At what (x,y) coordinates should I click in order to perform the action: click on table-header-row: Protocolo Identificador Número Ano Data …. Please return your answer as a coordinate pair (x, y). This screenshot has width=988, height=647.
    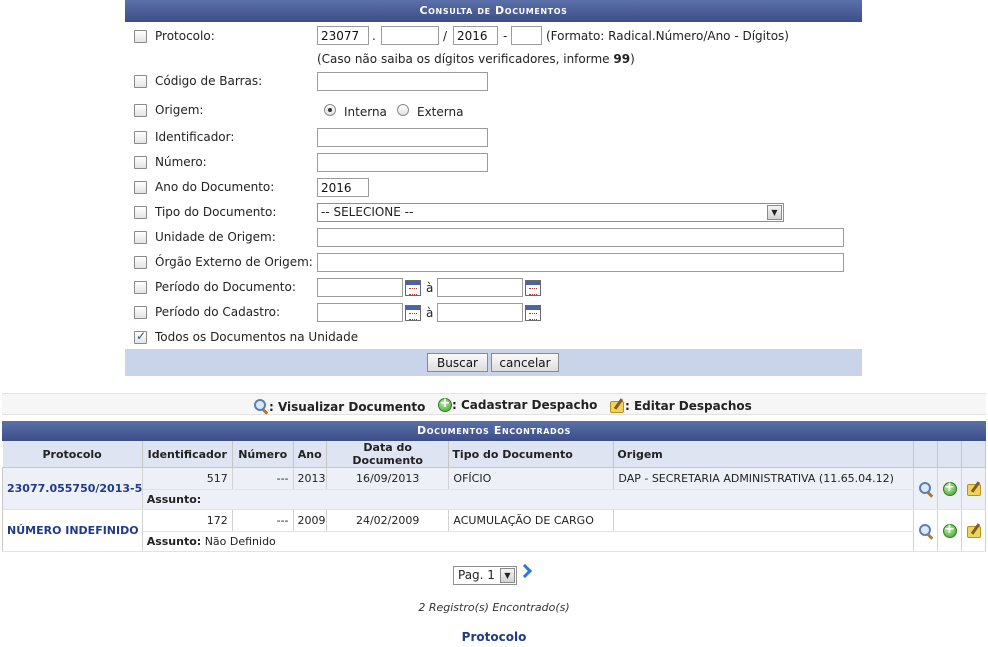
    Looking at the image, I should click on (494, 454).